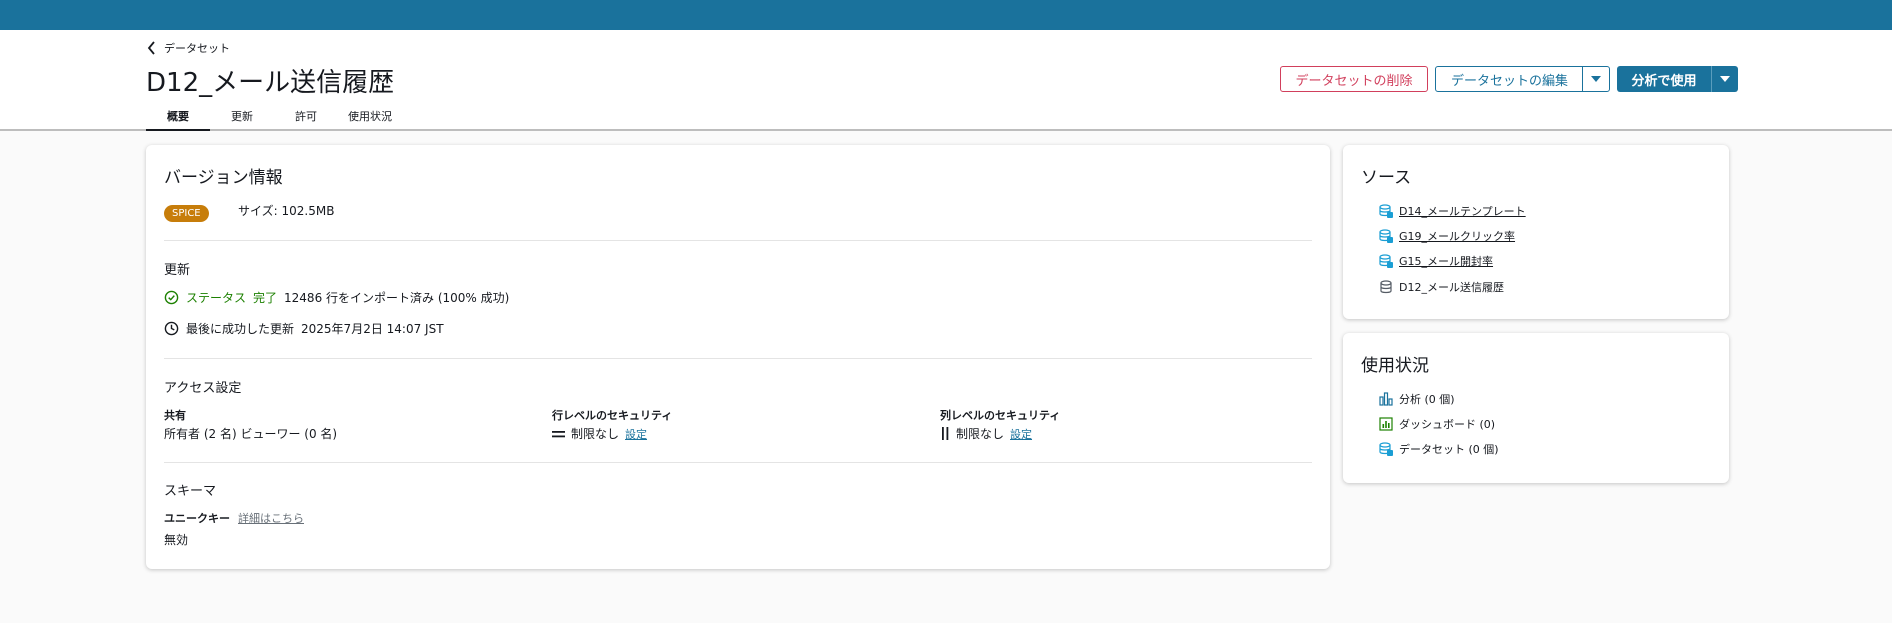  What do you see at coordinates (945, 433) in the screenshot?
I see `columns-icon` at bounding box center [945, 433].